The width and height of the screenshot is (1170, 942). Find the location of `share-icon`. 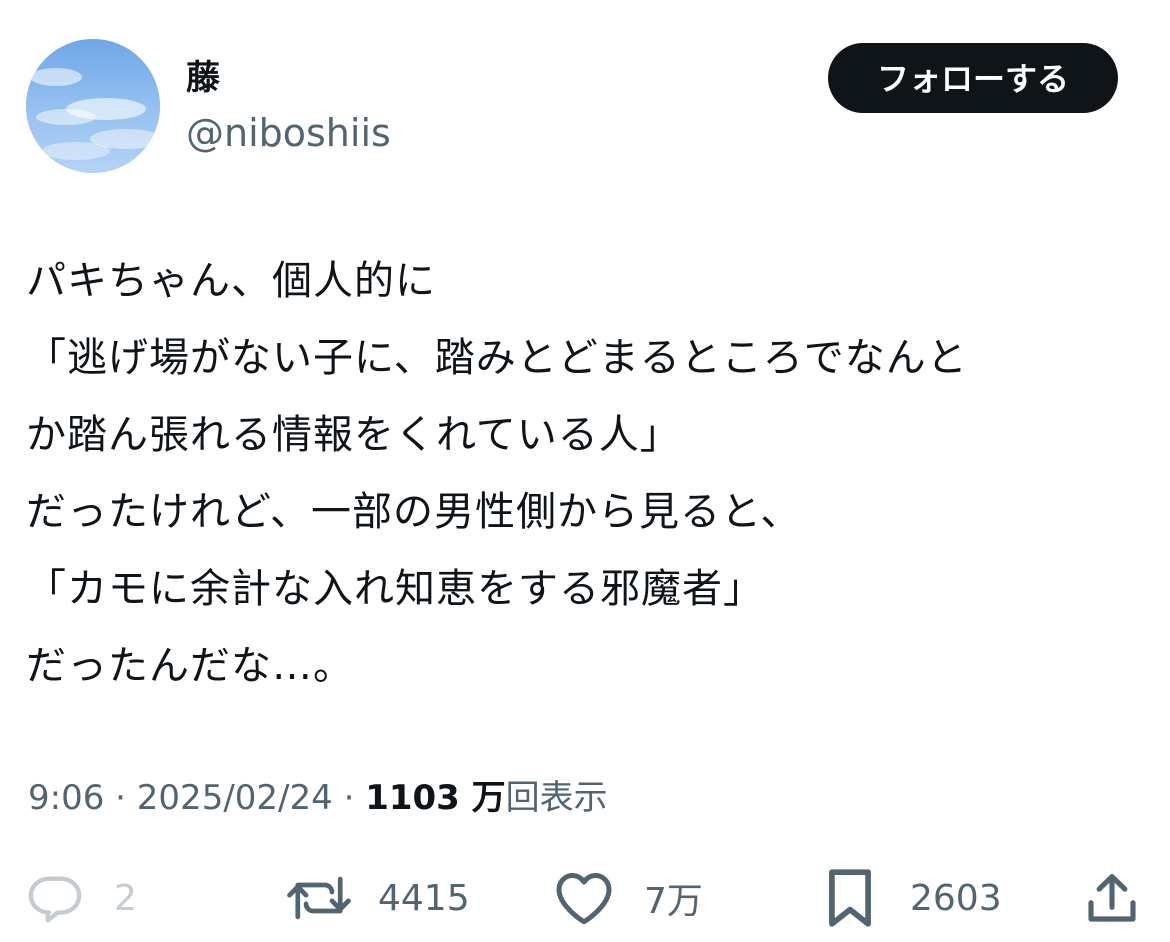

share-icon is located at coordinates (1112, 898).